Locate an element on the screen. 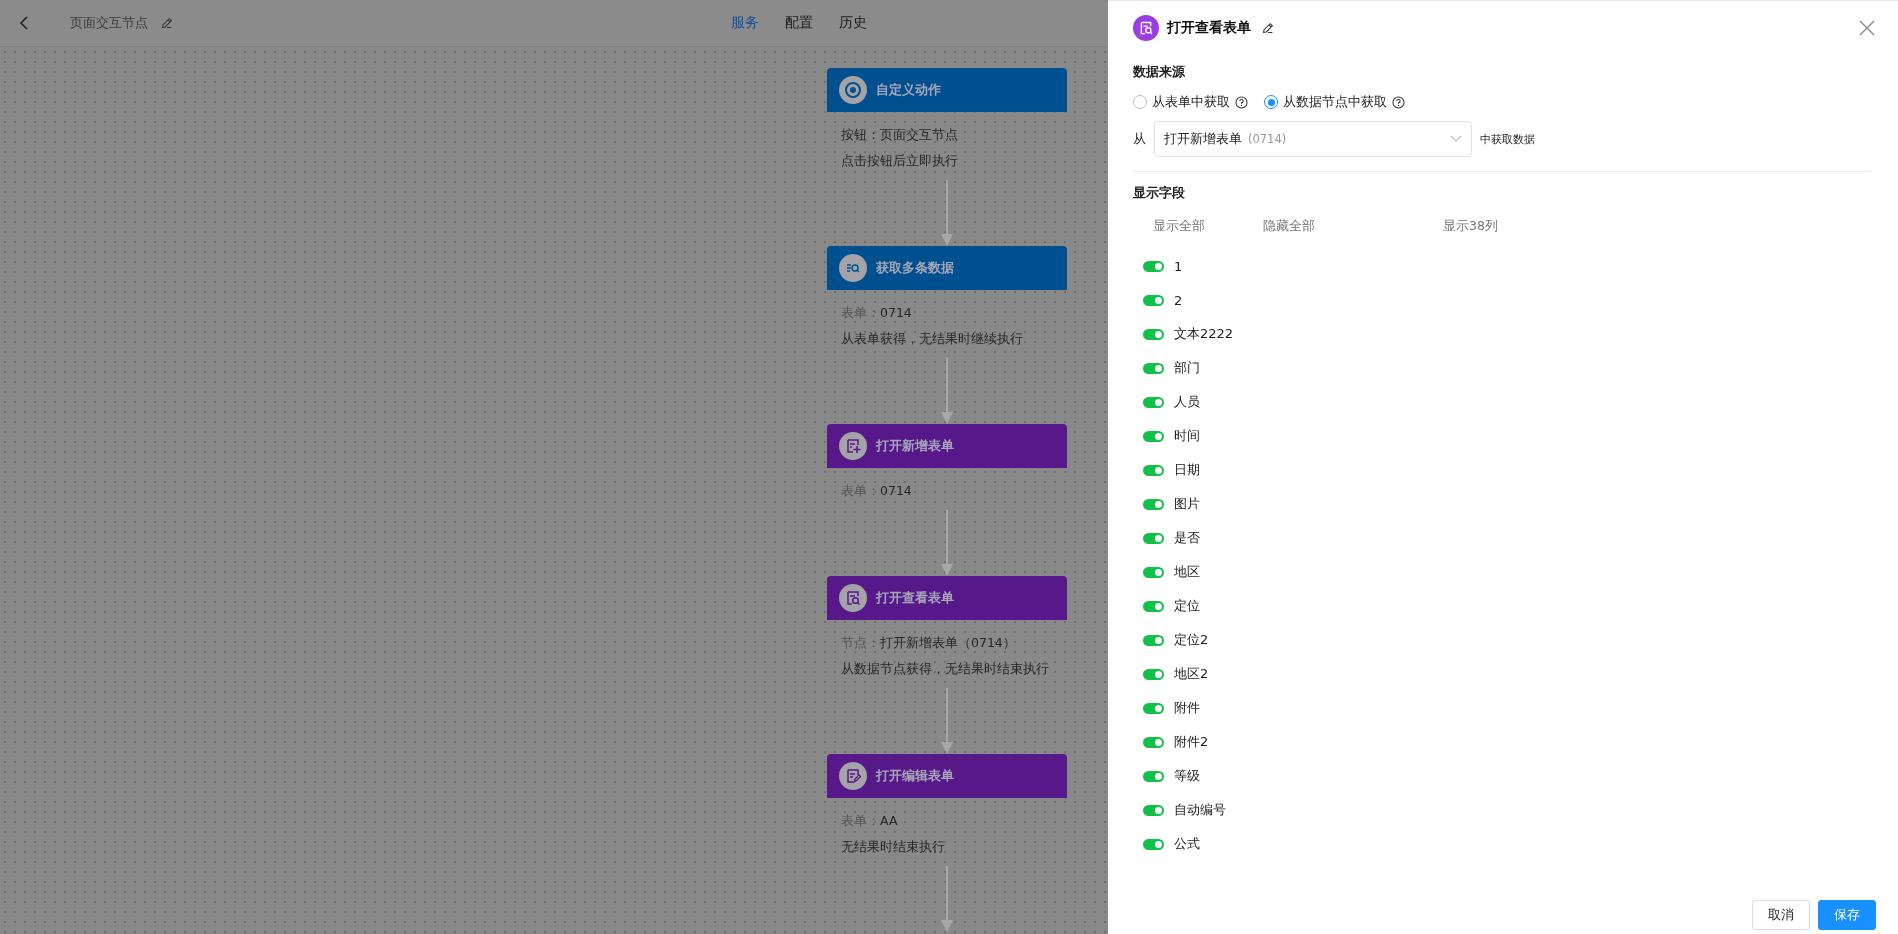 Image resolution: width=1898 pixels, height=934 pixels. node-detail: 从表单获得，无结果时继续执行 is located at coordinates (932, 339).